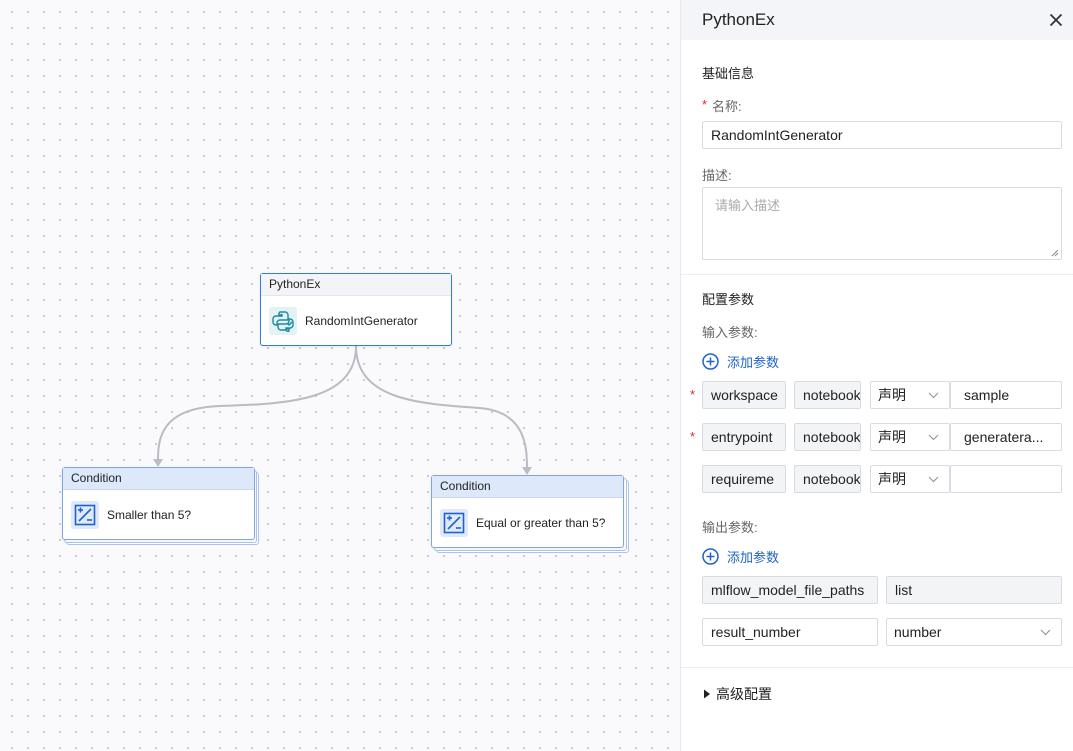 This screenshot has width=1073, height=751. I want to click on description-placeholder: 请输入描述, so click(748, 205).